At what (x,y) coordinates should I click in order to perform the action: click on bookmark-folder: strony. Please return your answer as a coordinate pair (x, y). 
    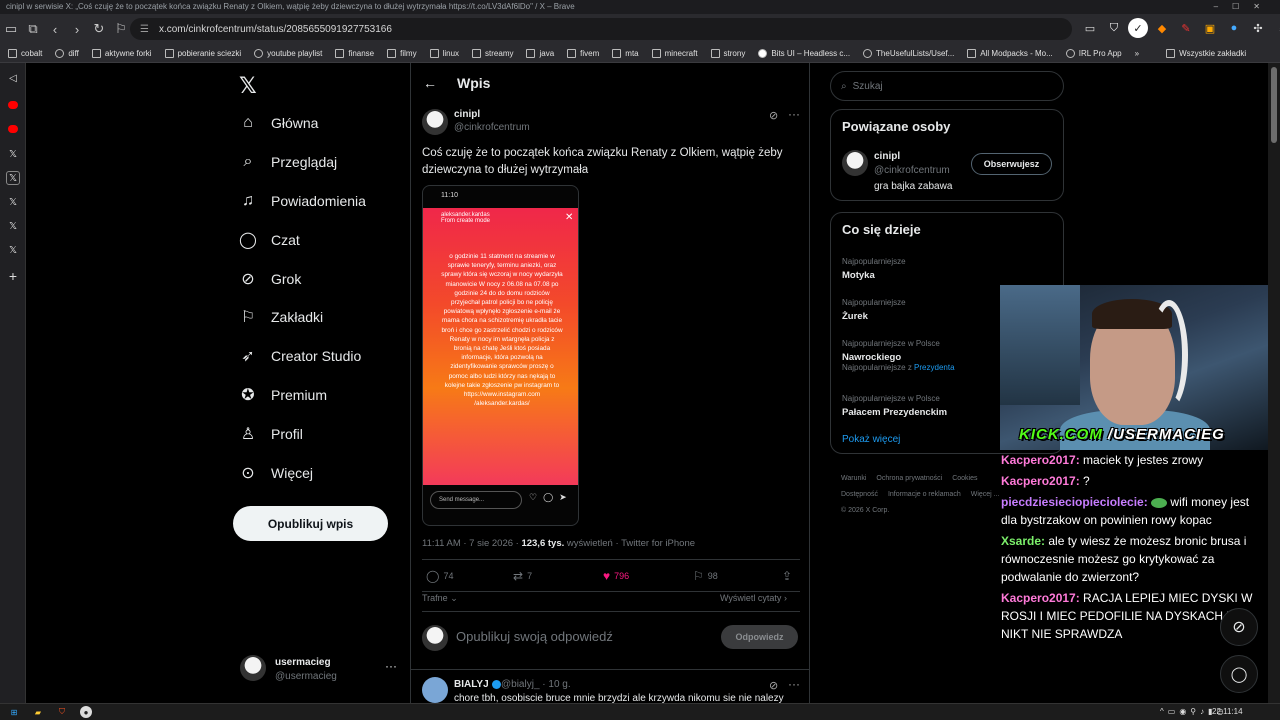
    Looking at the image, I should click on (727, 53).